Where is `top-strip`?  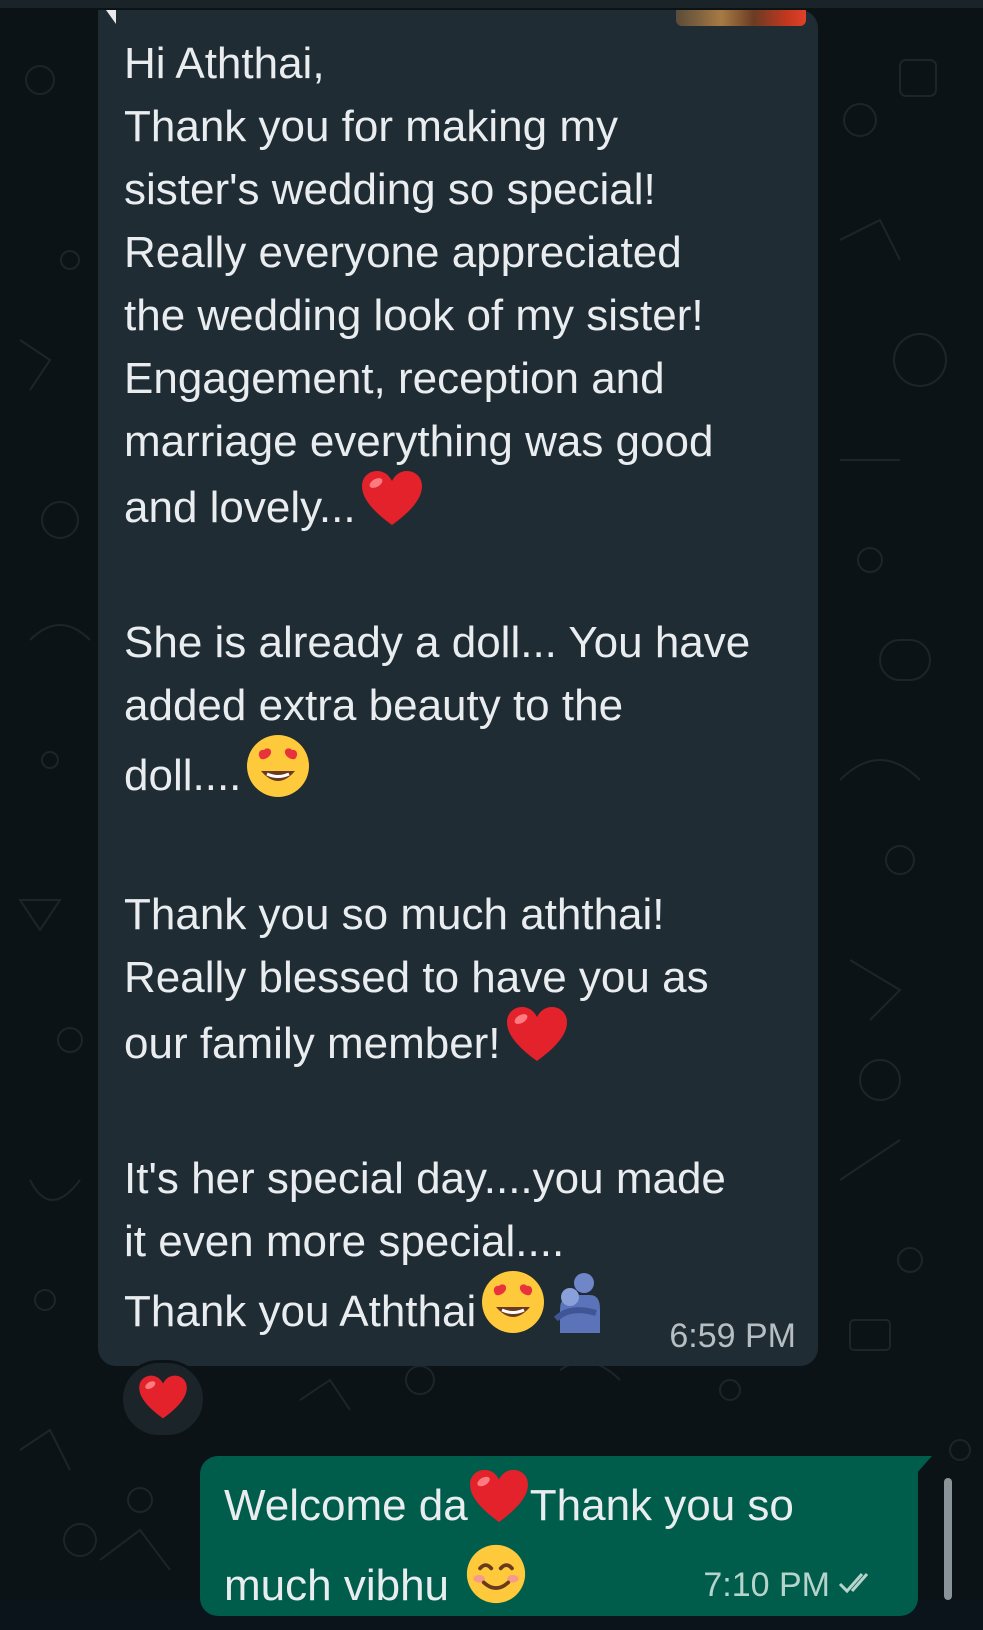 top-strip is located at coordinates (491, 4).